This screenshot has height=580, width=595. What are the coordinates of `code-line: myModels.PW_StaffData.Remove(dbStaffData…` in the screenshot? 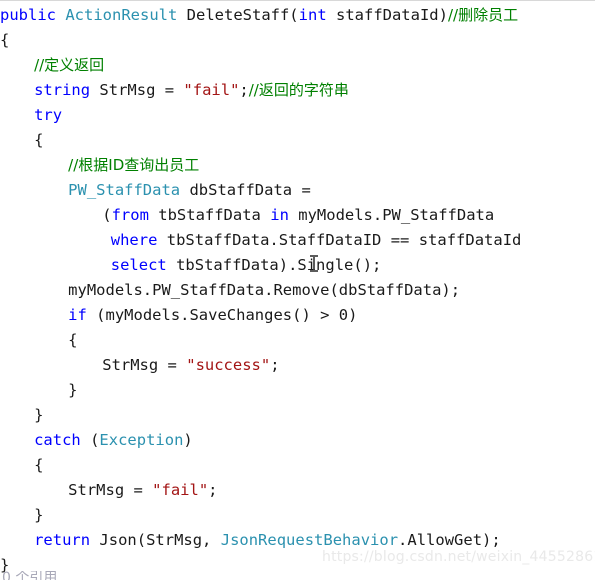 It's located at (297, 290).